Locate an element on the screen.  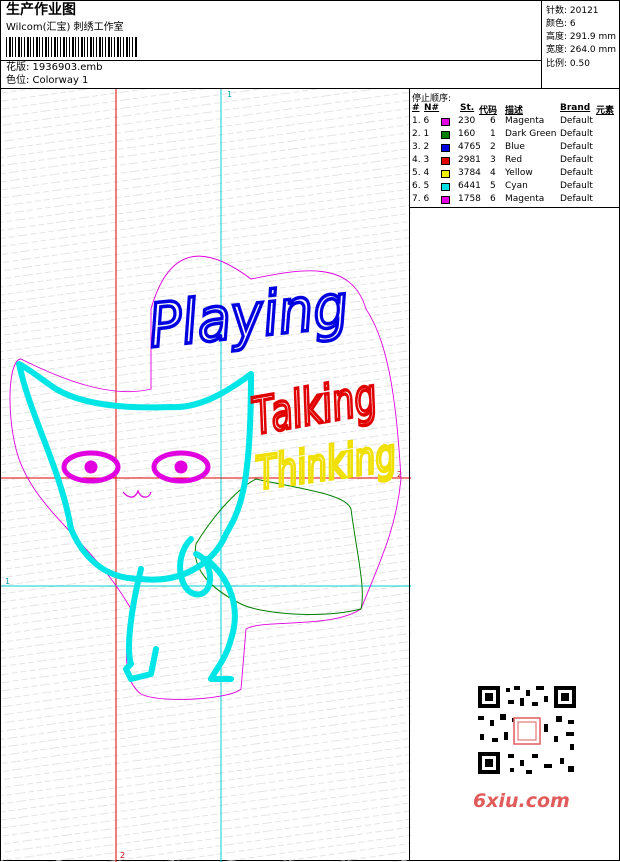
row-code: 1 is located at coordinates (493, 134).